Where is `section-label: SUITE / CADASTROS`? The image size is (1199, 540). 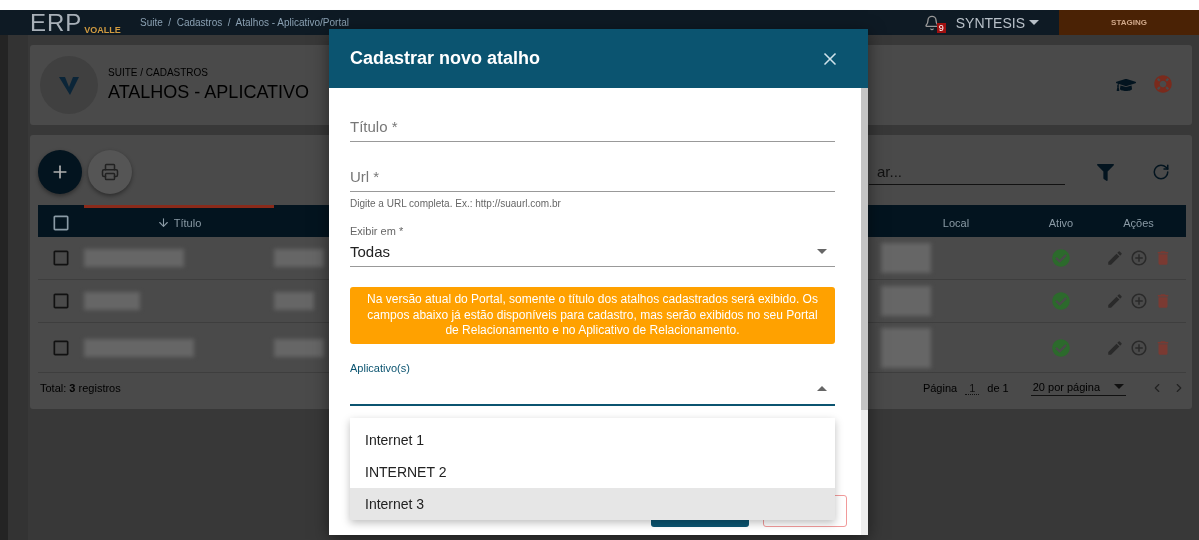 section-label: SUITE / CADASTROS is located at coordinates (158, 72).